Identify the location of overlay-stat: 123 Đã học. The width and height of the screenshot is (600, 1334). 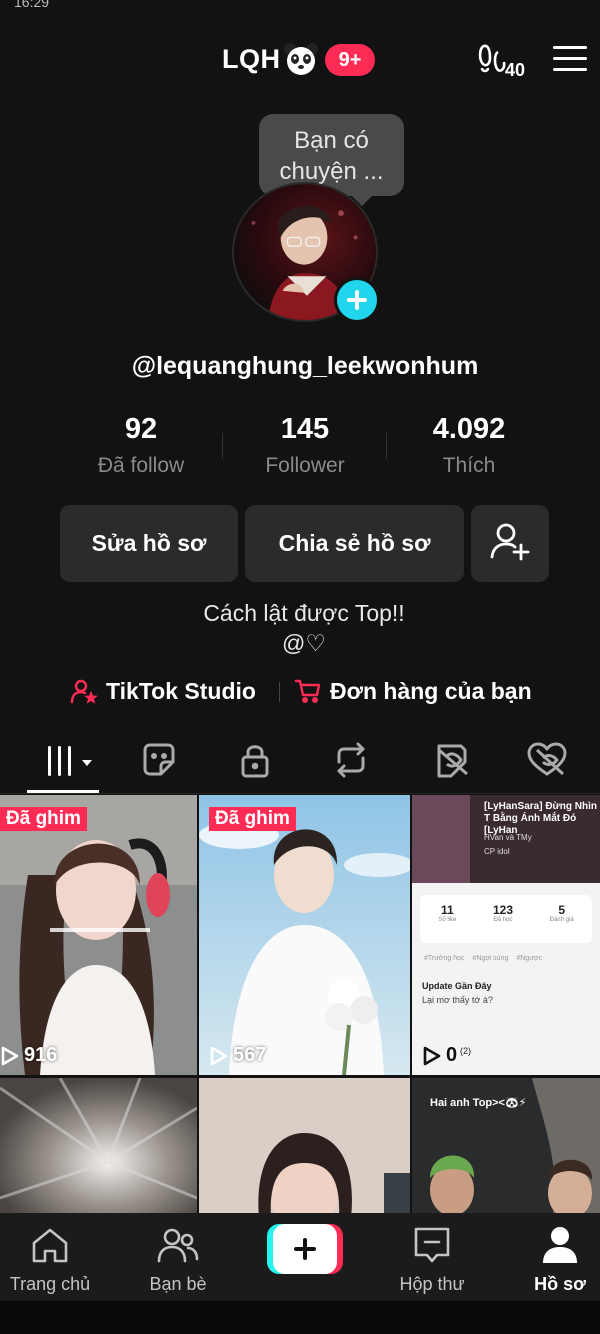
(502, 913).